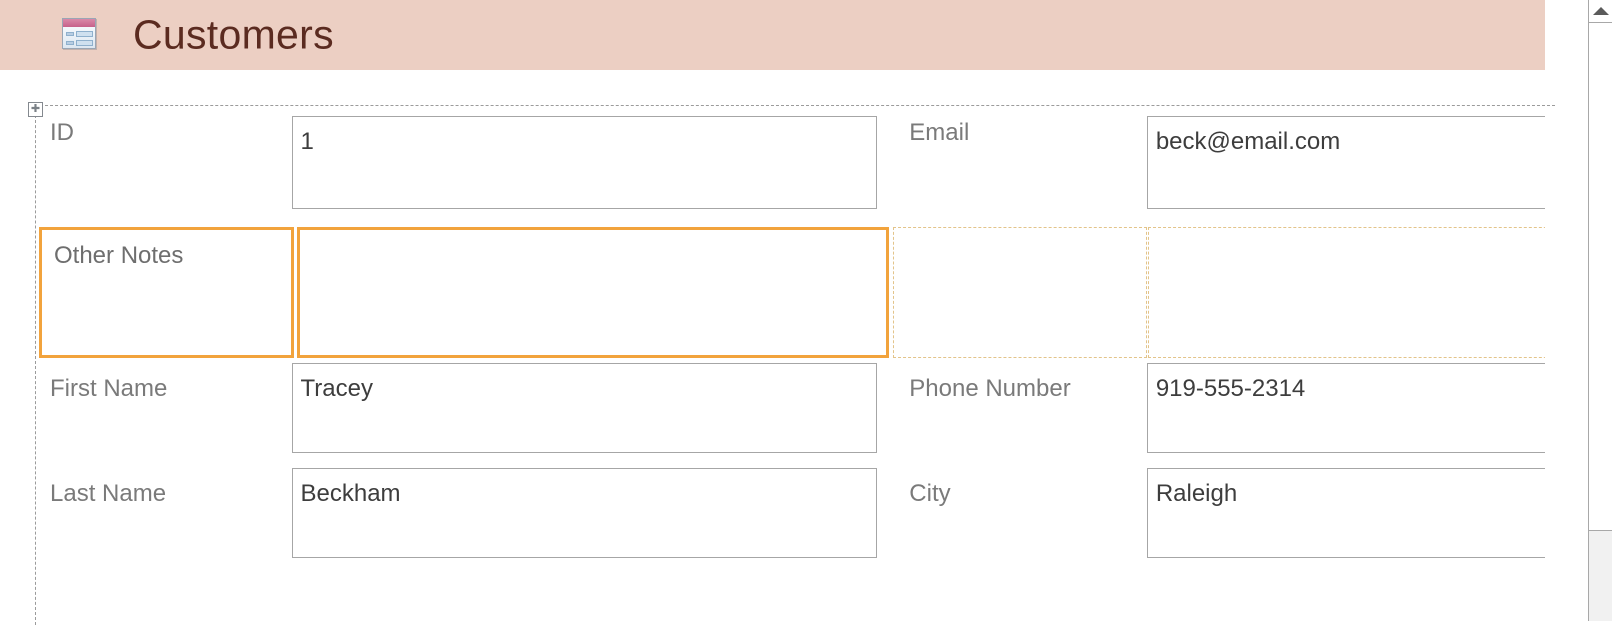 The width and height of the screenshot is (1612, 625). What do you see at coordinates (772, 35) in the screenshot?
I see `form-header: Customers` at bounding box center [772, 35].